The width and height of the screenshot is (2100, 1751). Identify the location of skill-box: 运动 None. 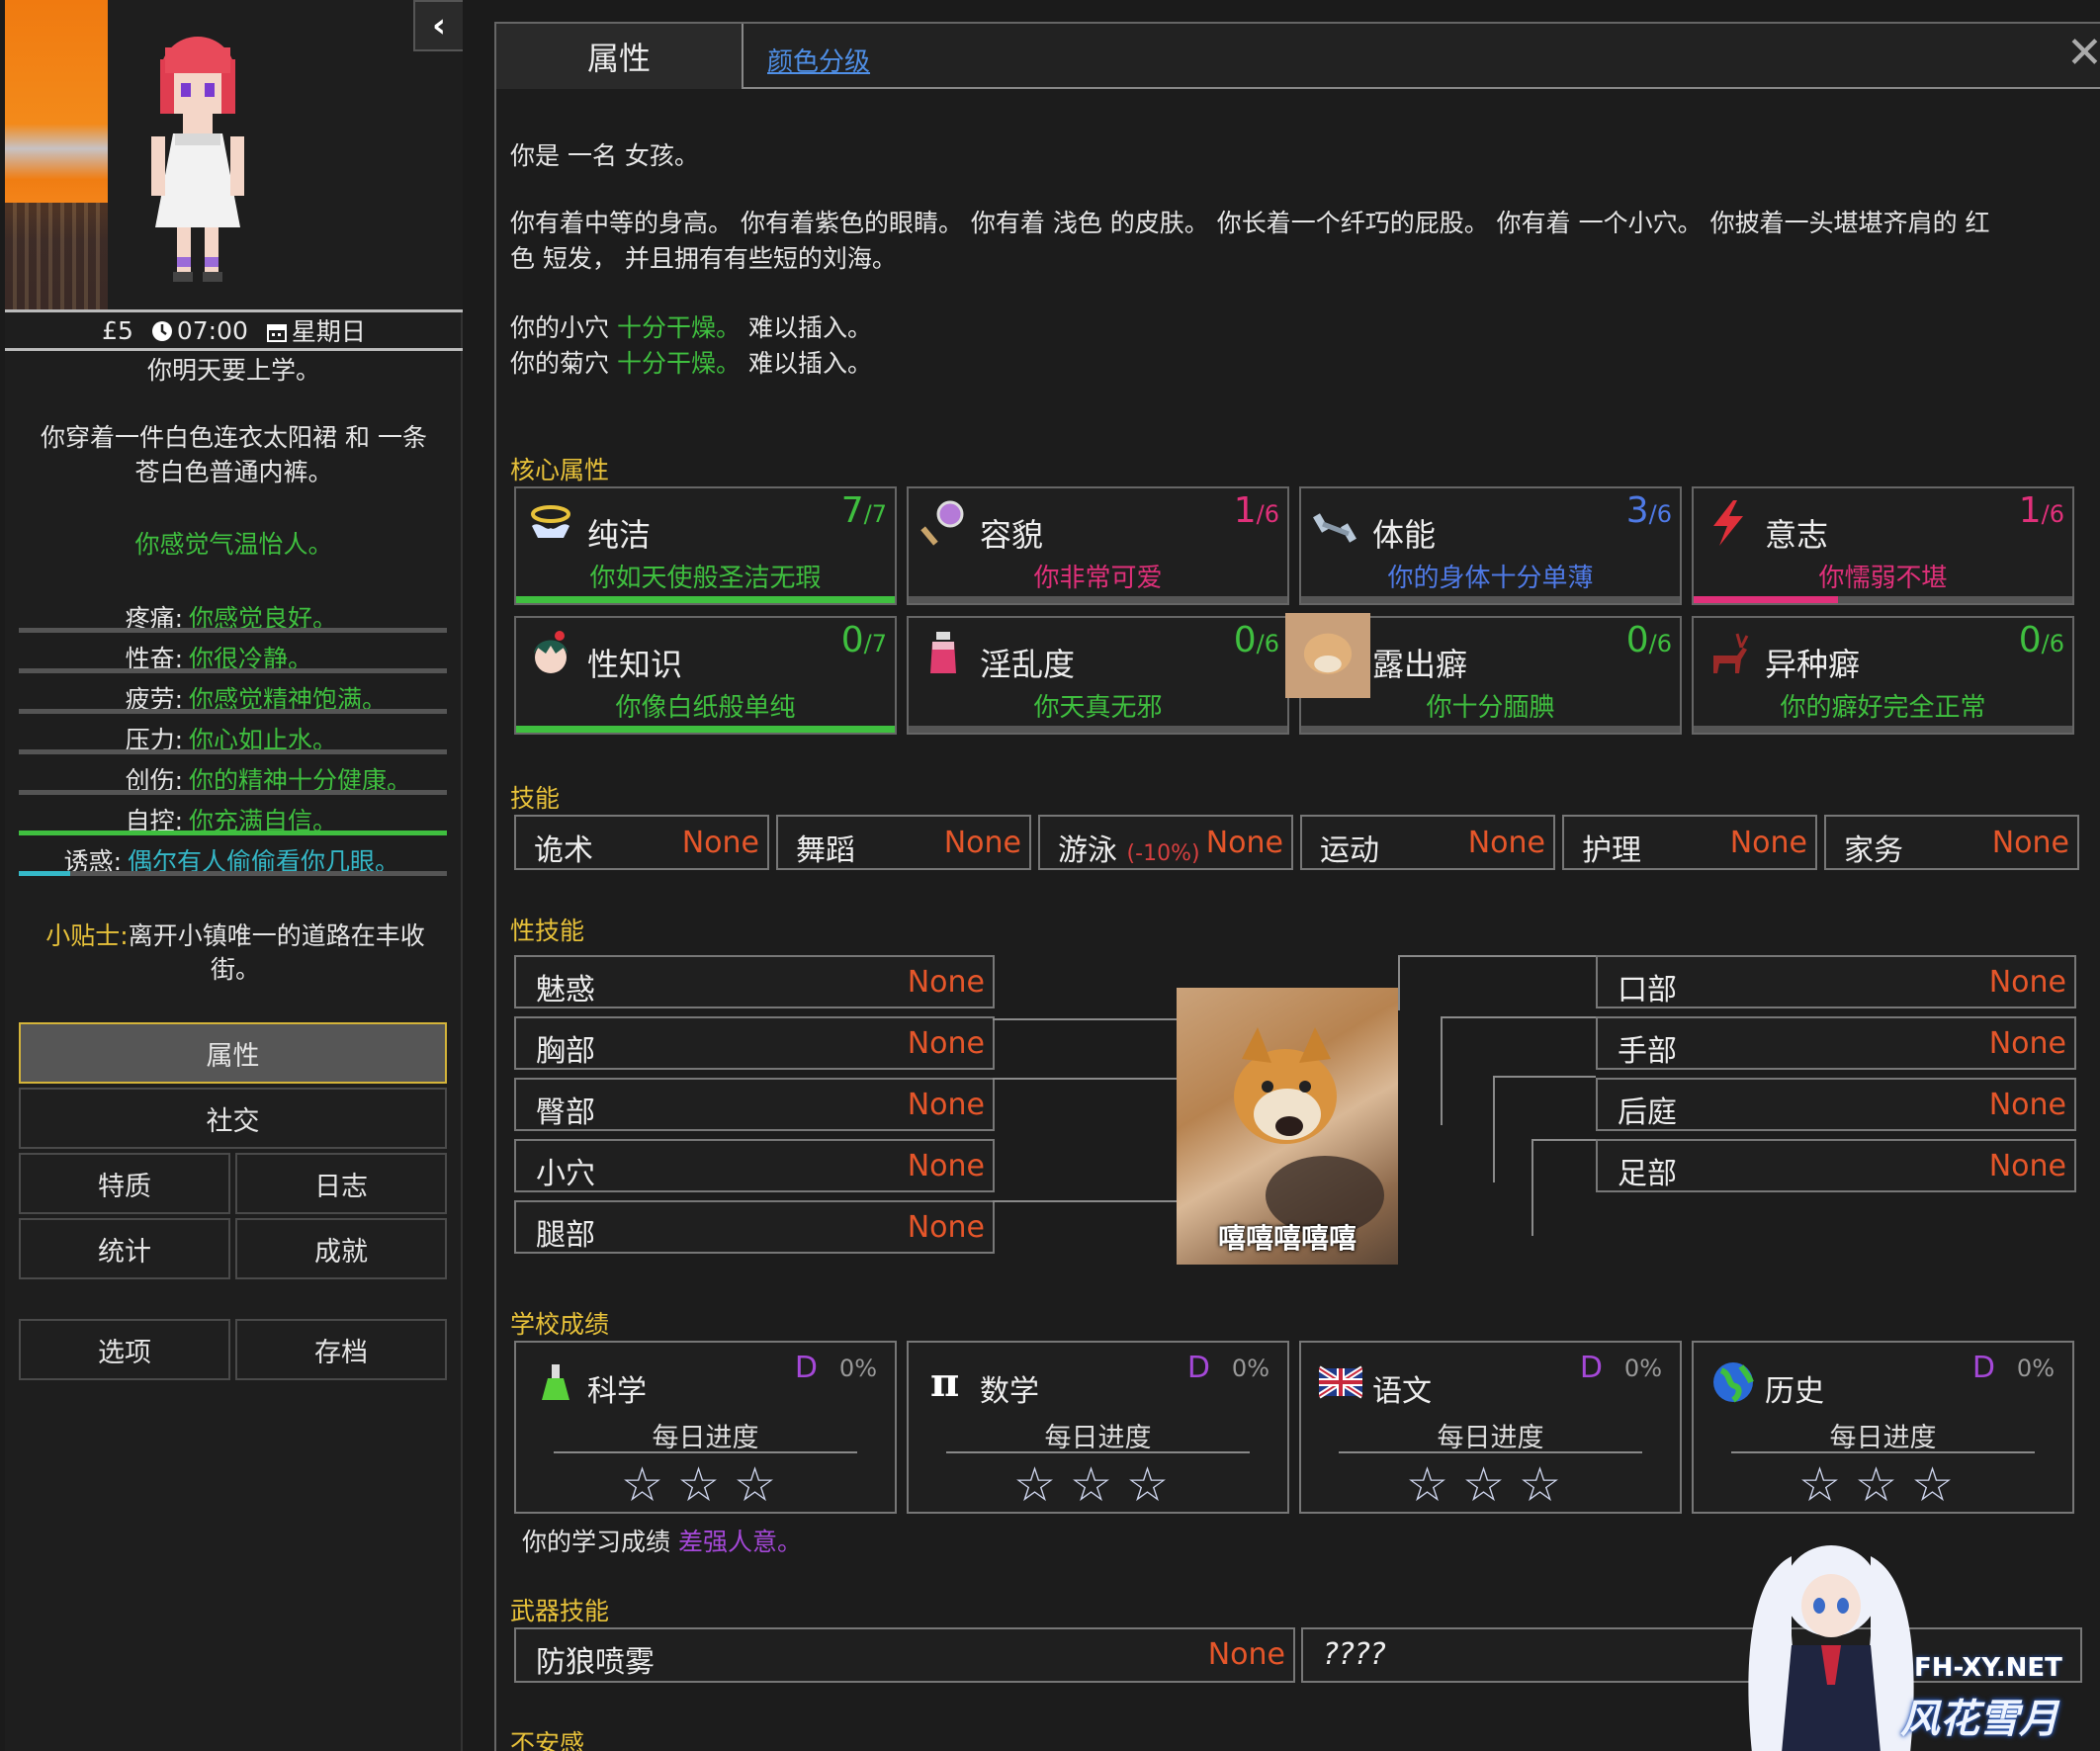
(1427, 842).